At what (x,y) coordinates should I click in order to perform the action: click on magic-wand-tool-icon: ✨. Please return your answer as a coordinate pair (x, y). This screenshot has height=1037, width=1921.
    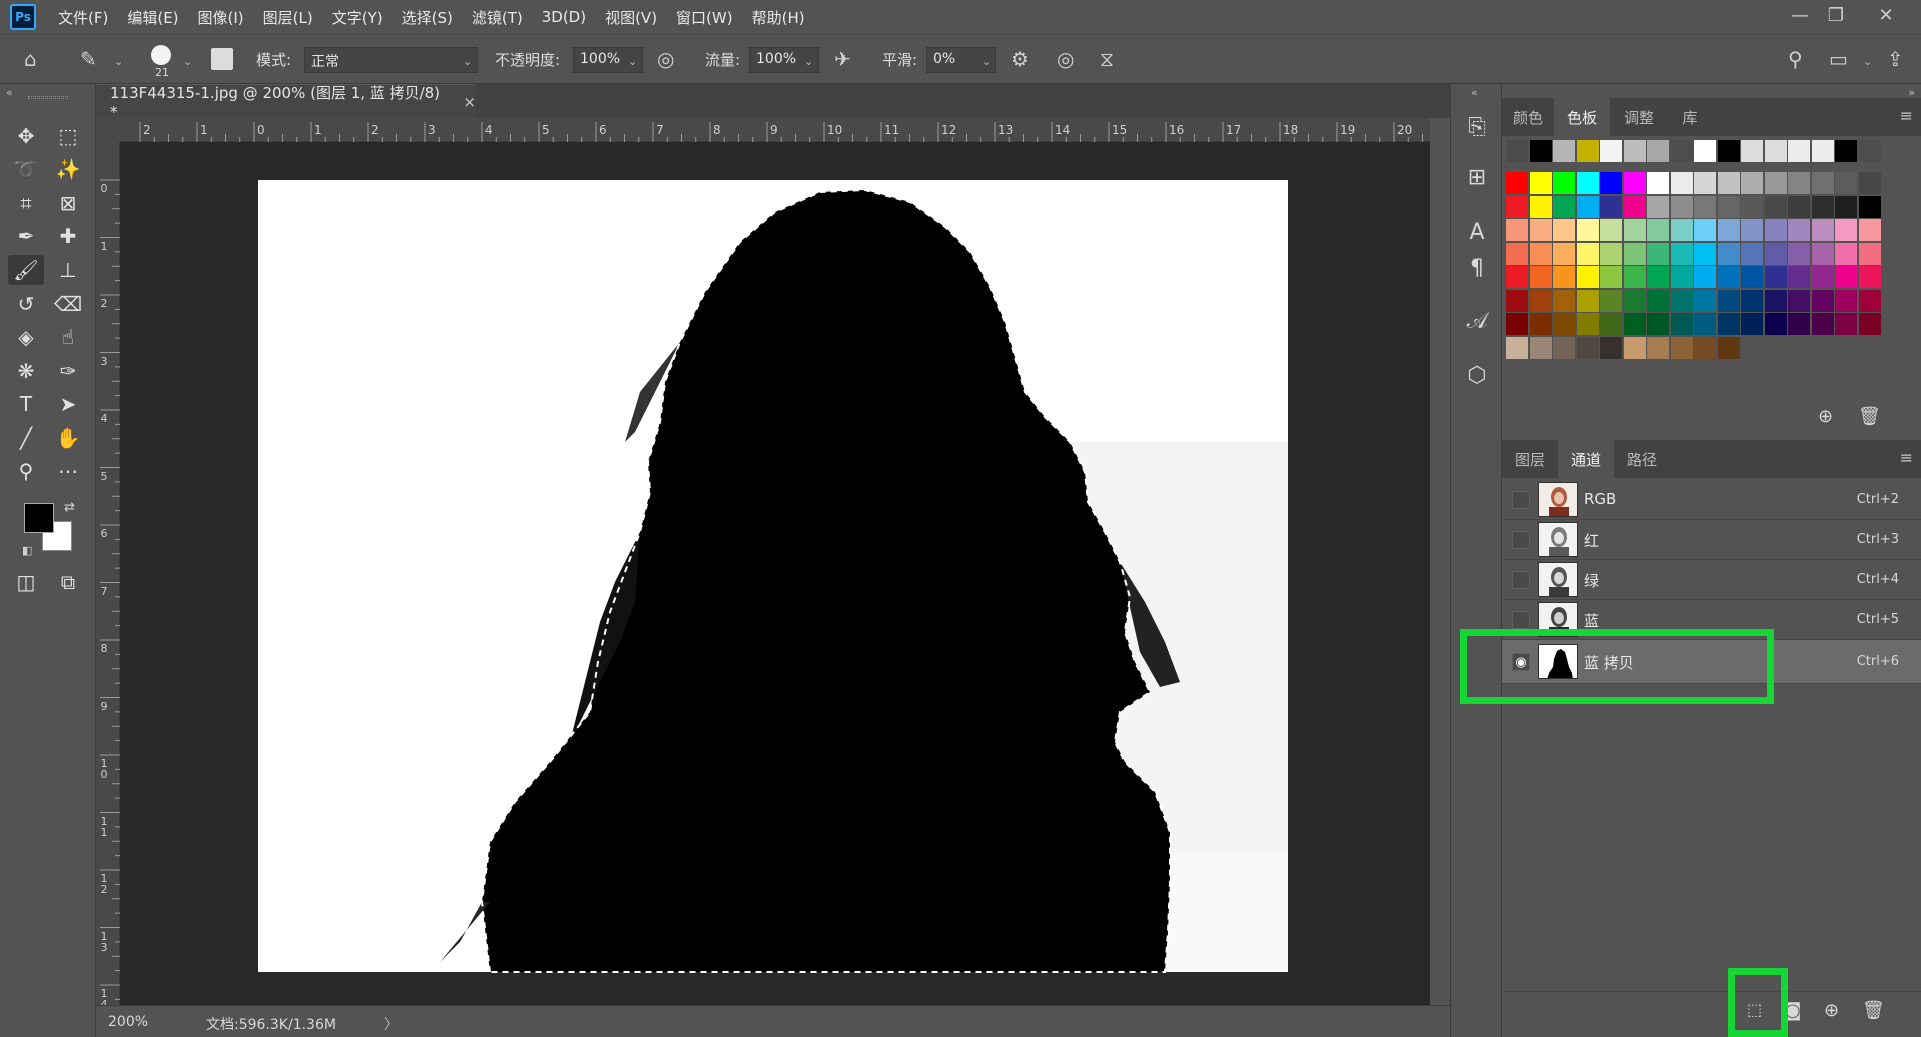
    Looking at the image, I should click on (68, 169).